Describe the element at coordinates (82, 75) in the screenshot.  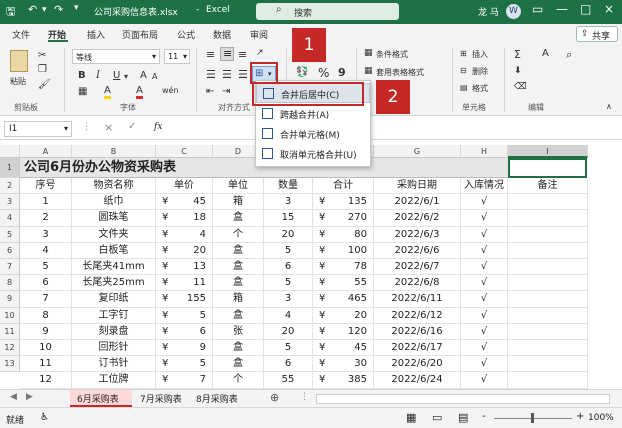
I see `bold-button: B` at that location.